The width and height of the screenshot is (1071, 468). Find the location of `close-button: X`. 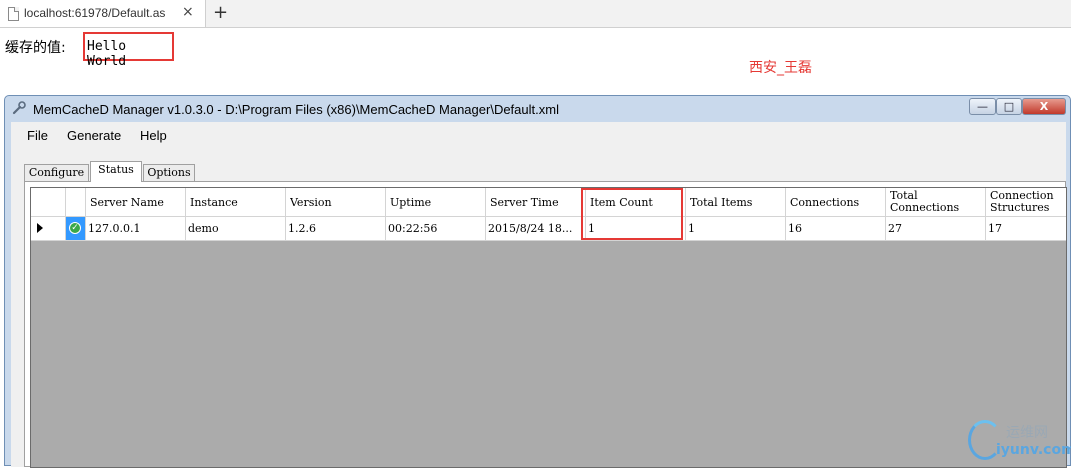

close-button: X is located at coordinates (1044, 106).